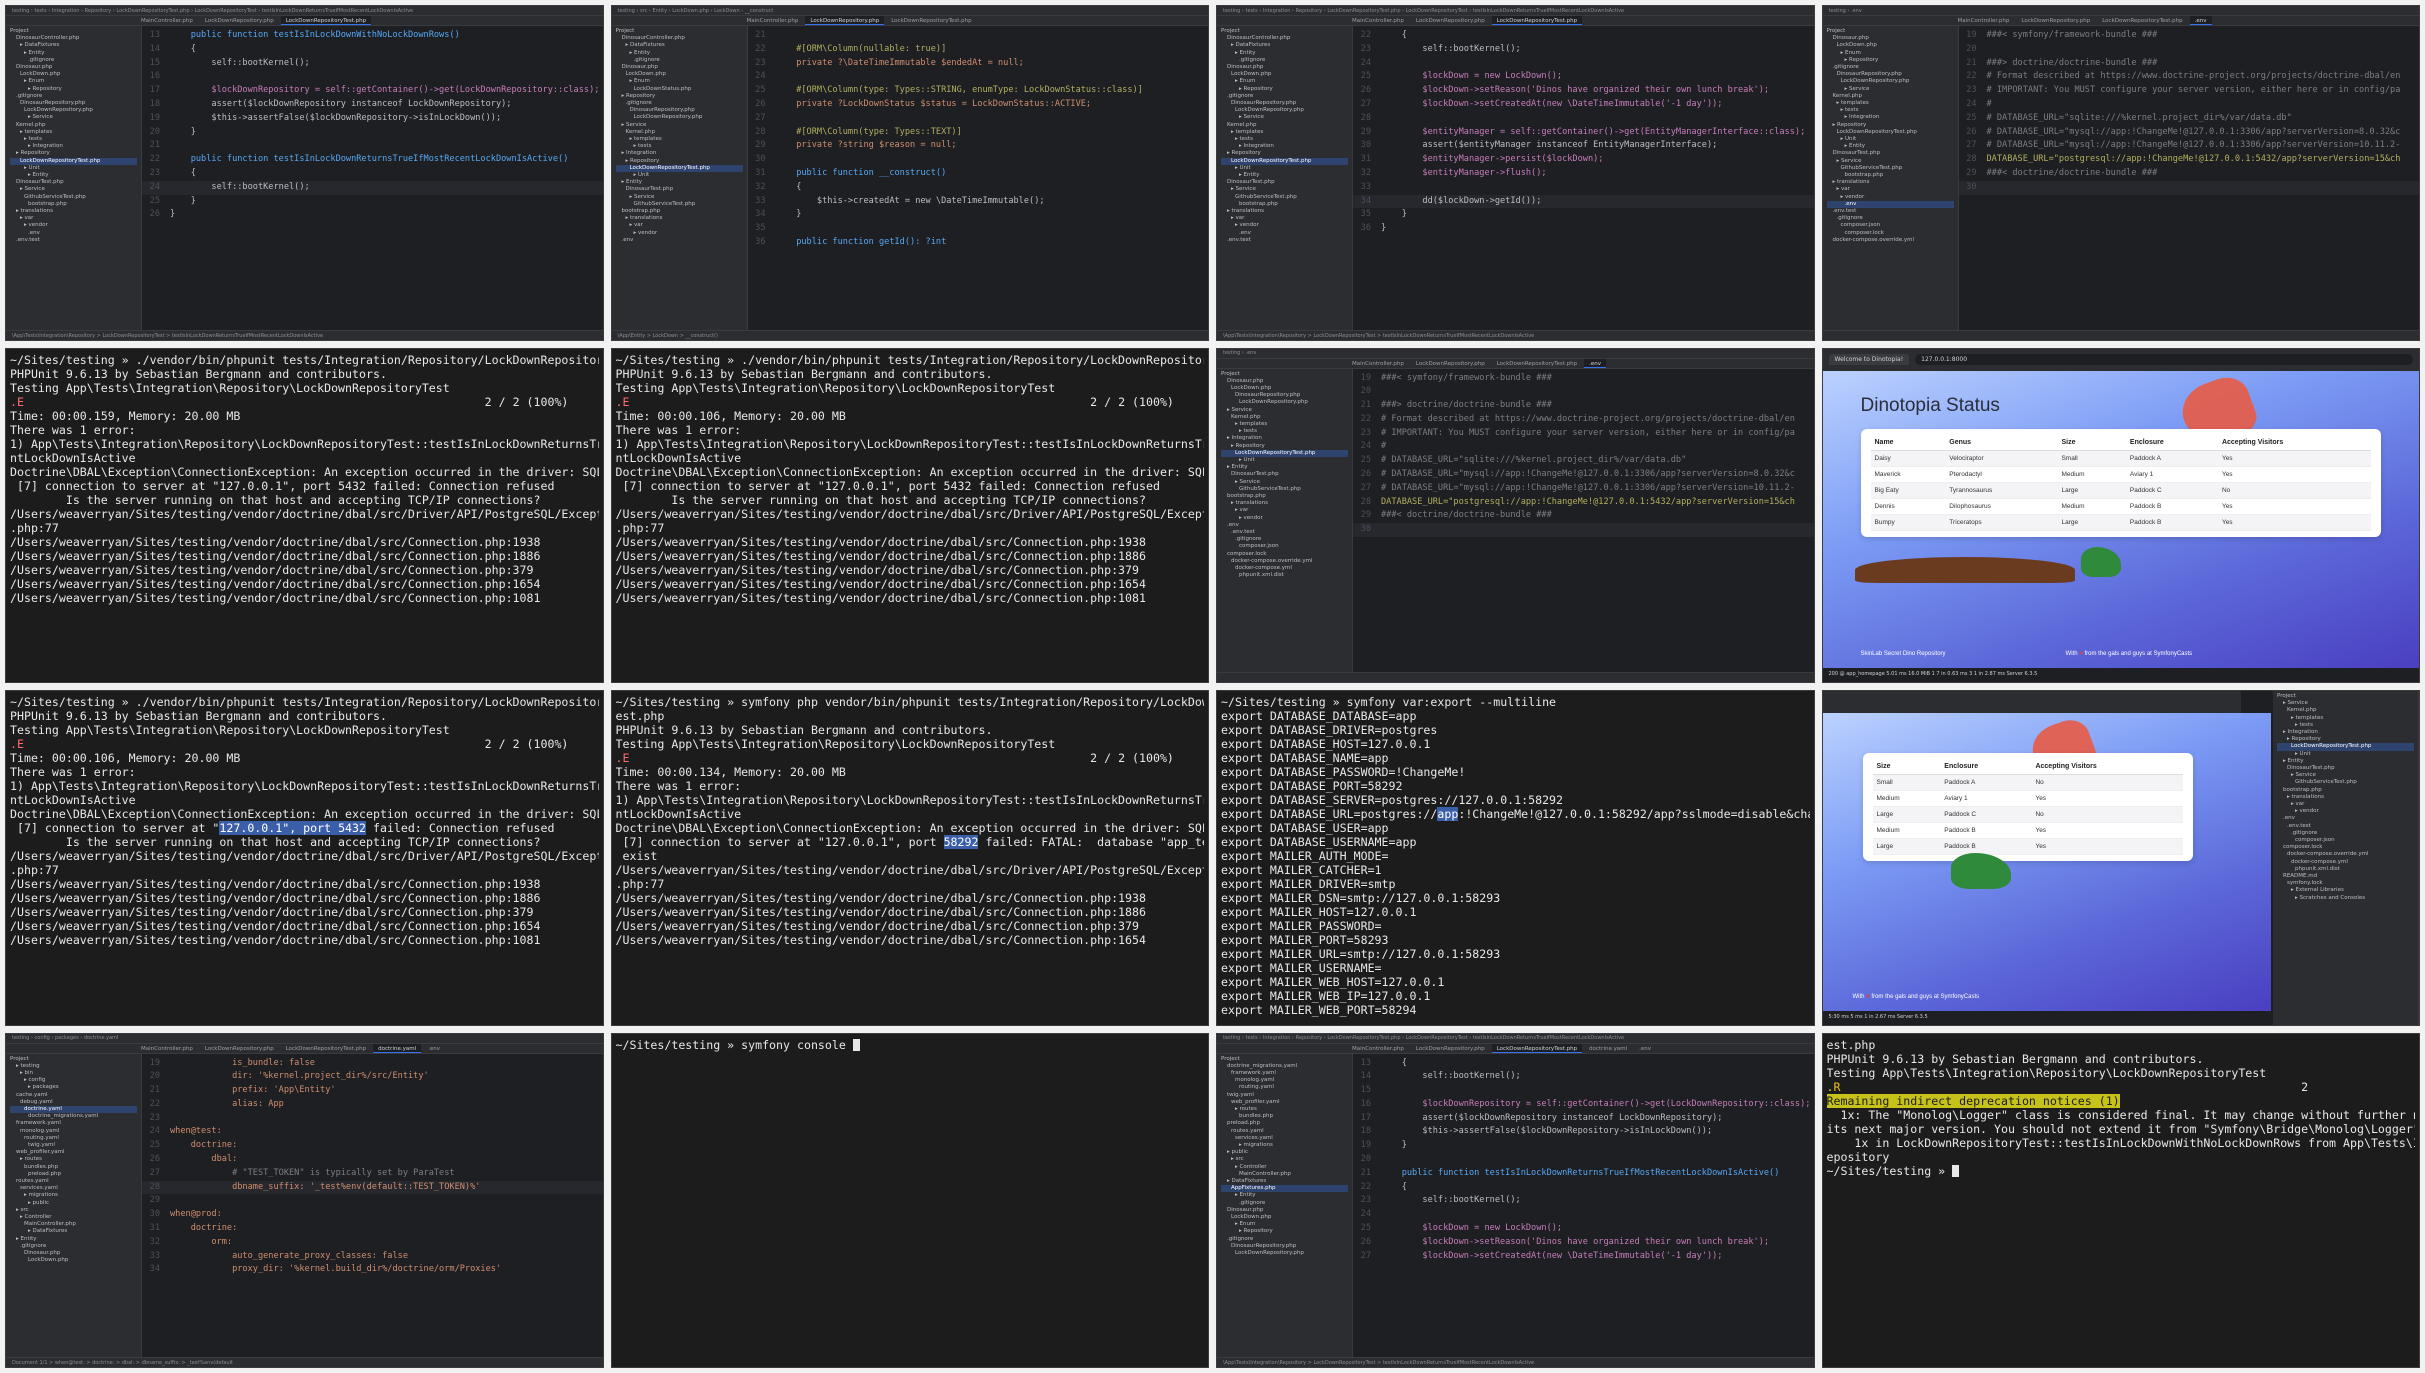  Describe the element at coordinates (679, 38) in the screenshot. I see `tree-item: DinosaurController.php` at that location.